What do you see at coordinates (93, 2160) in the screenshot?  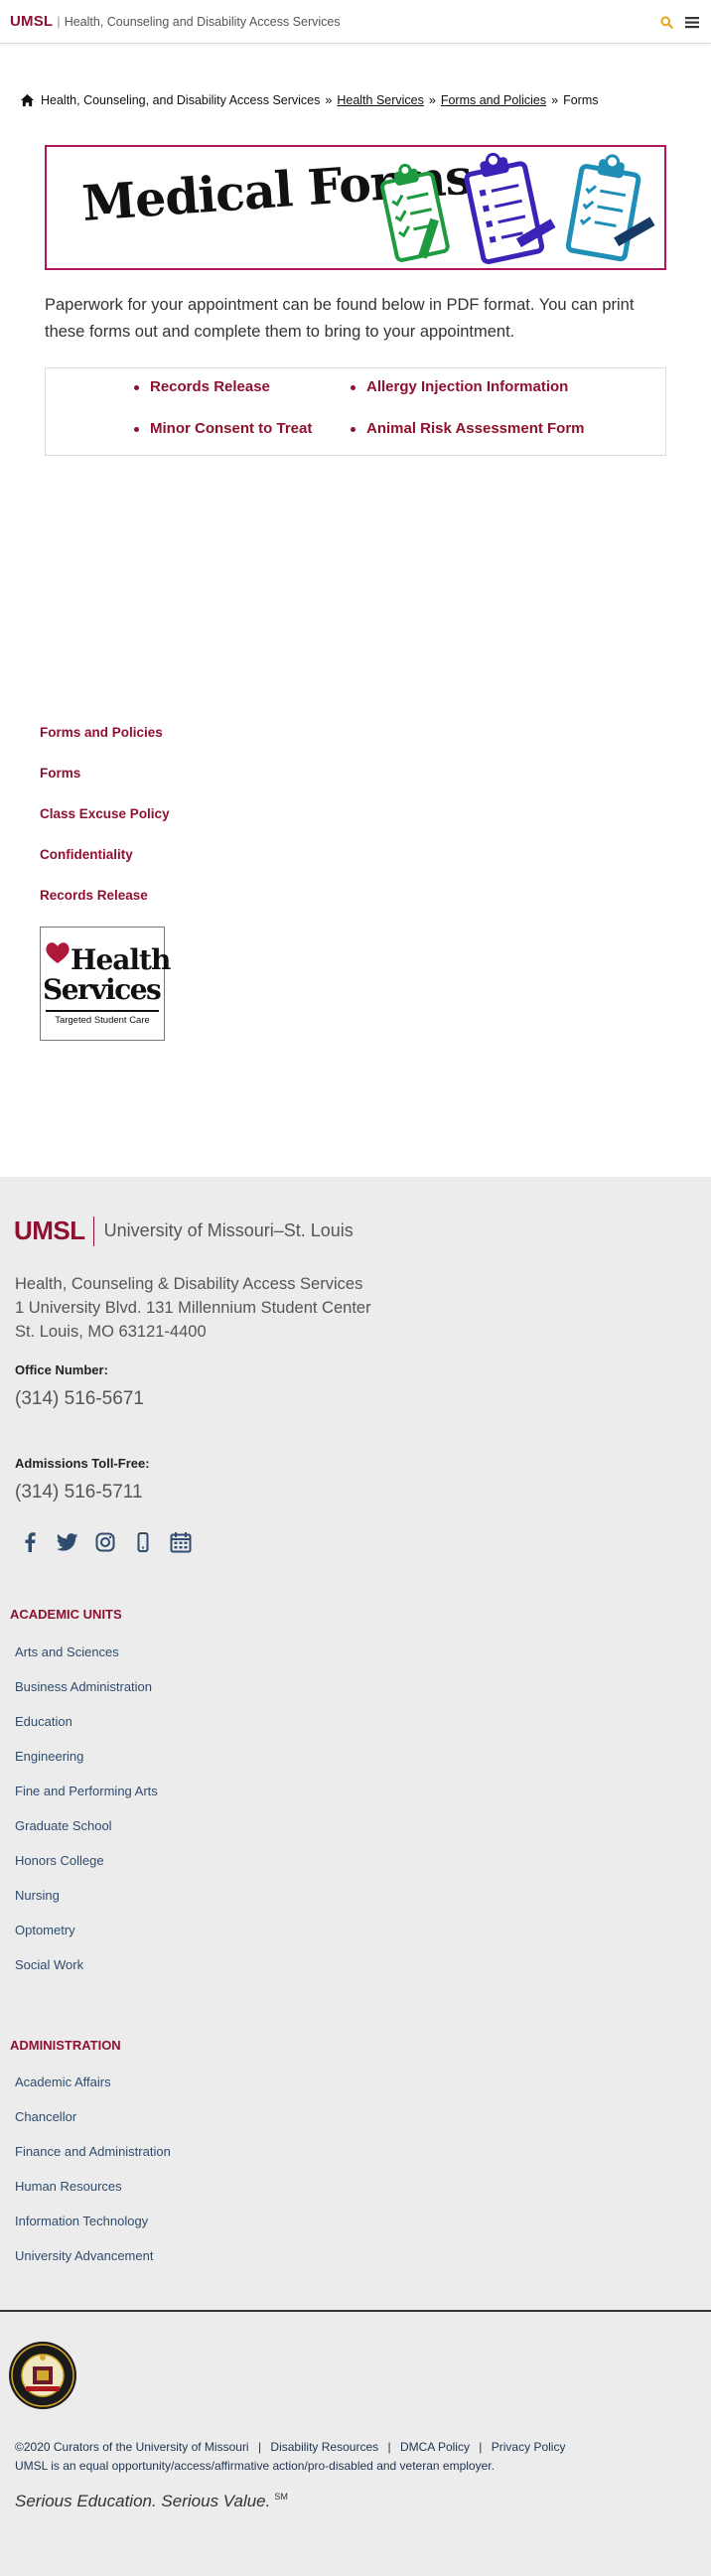 I see `administration-link: Finance and Administration` at bounding box center [93, 2160].